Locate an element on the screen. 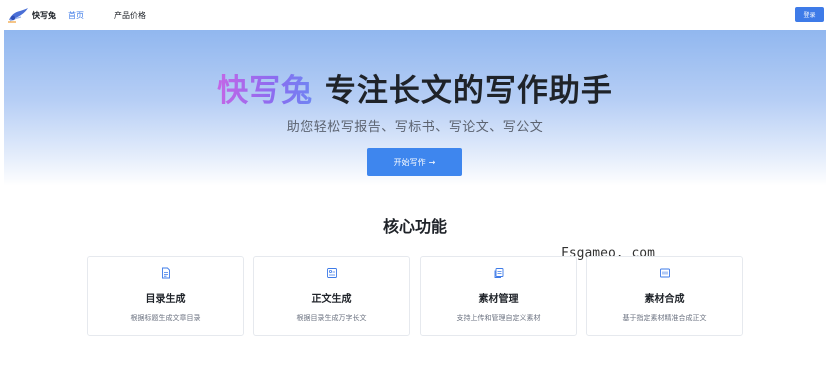 This screenshot has width=830, height=368. hero-title: 快写兔 专注长文的写作助手 is located at coordinates (415, 87).